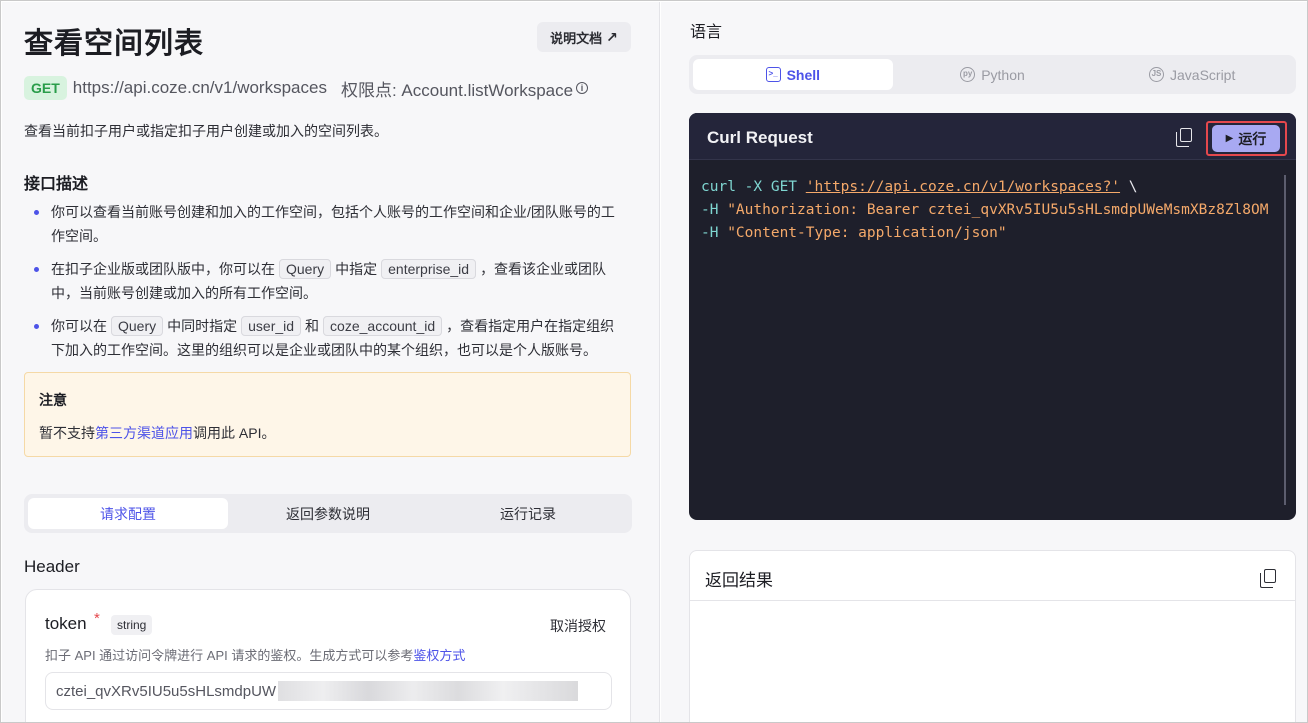  Describe the element at coordinates (963, 187) in the screenshot. I see `code-url: 'https://api.coze.cn/v1/workspaces?'` at that location.